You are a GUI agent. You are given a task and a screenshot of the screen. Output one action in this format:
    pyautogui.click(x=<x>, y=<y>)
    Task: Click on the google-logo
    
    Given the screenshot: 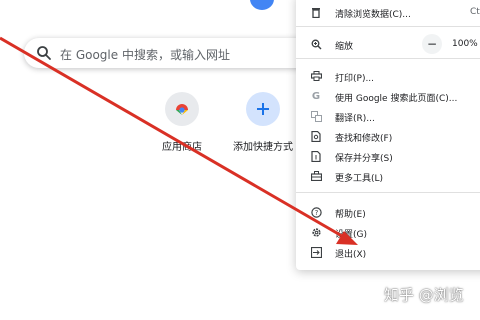 What is the action you would take?
    pyautogui.click(x=262, y=5)
    